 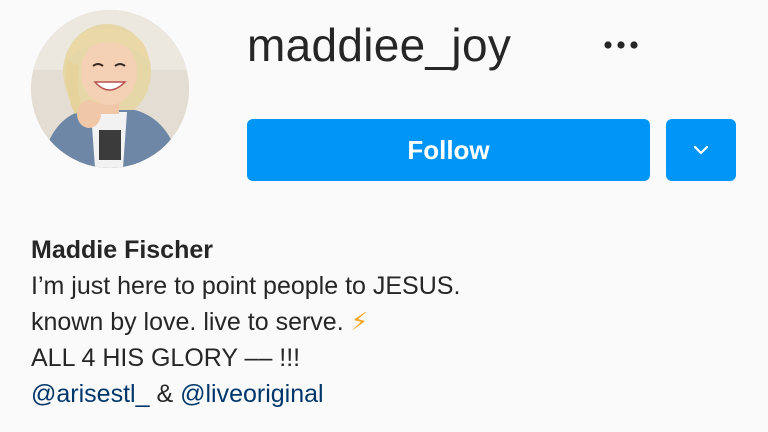 I want to click on follow-button: Follow, so click(x=448, y=150).